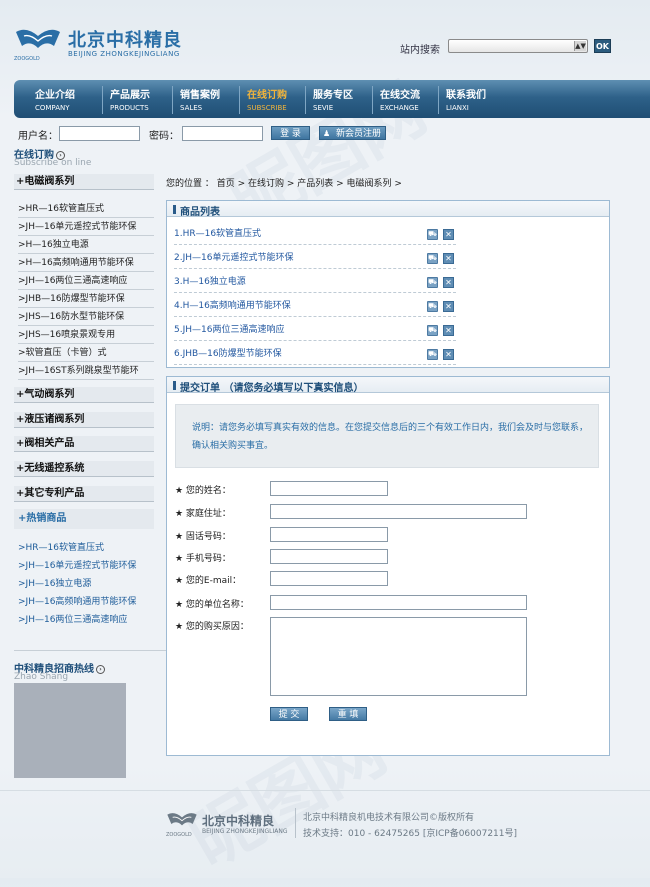 Image resolution: width=650 pixels, height=887 pixels. What do you see at coordinates (200, 212) in the screenshot?
I see `panel-title: 商品列表` at bounding box center [200, 212].